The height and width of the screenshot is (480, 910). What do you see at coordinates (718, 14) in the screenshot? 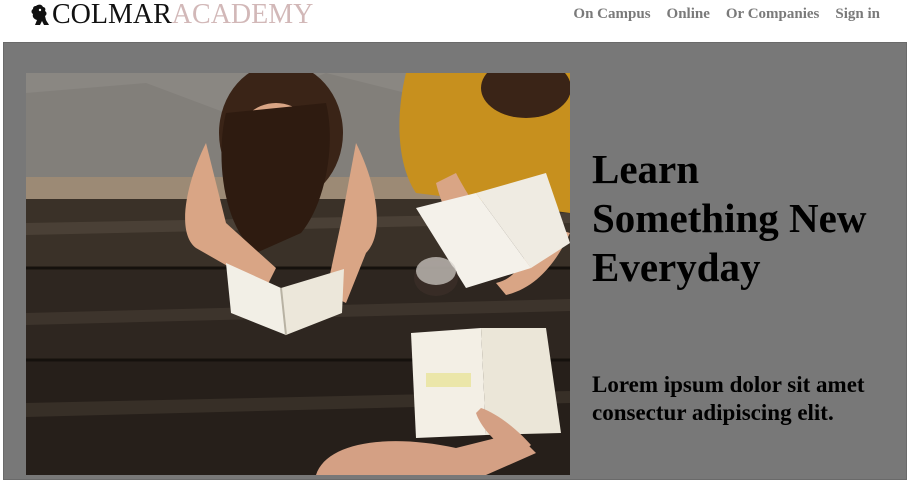
I see `main-nav: On Campus Online Or Companies Sign in` at bounding box center [718, 14].